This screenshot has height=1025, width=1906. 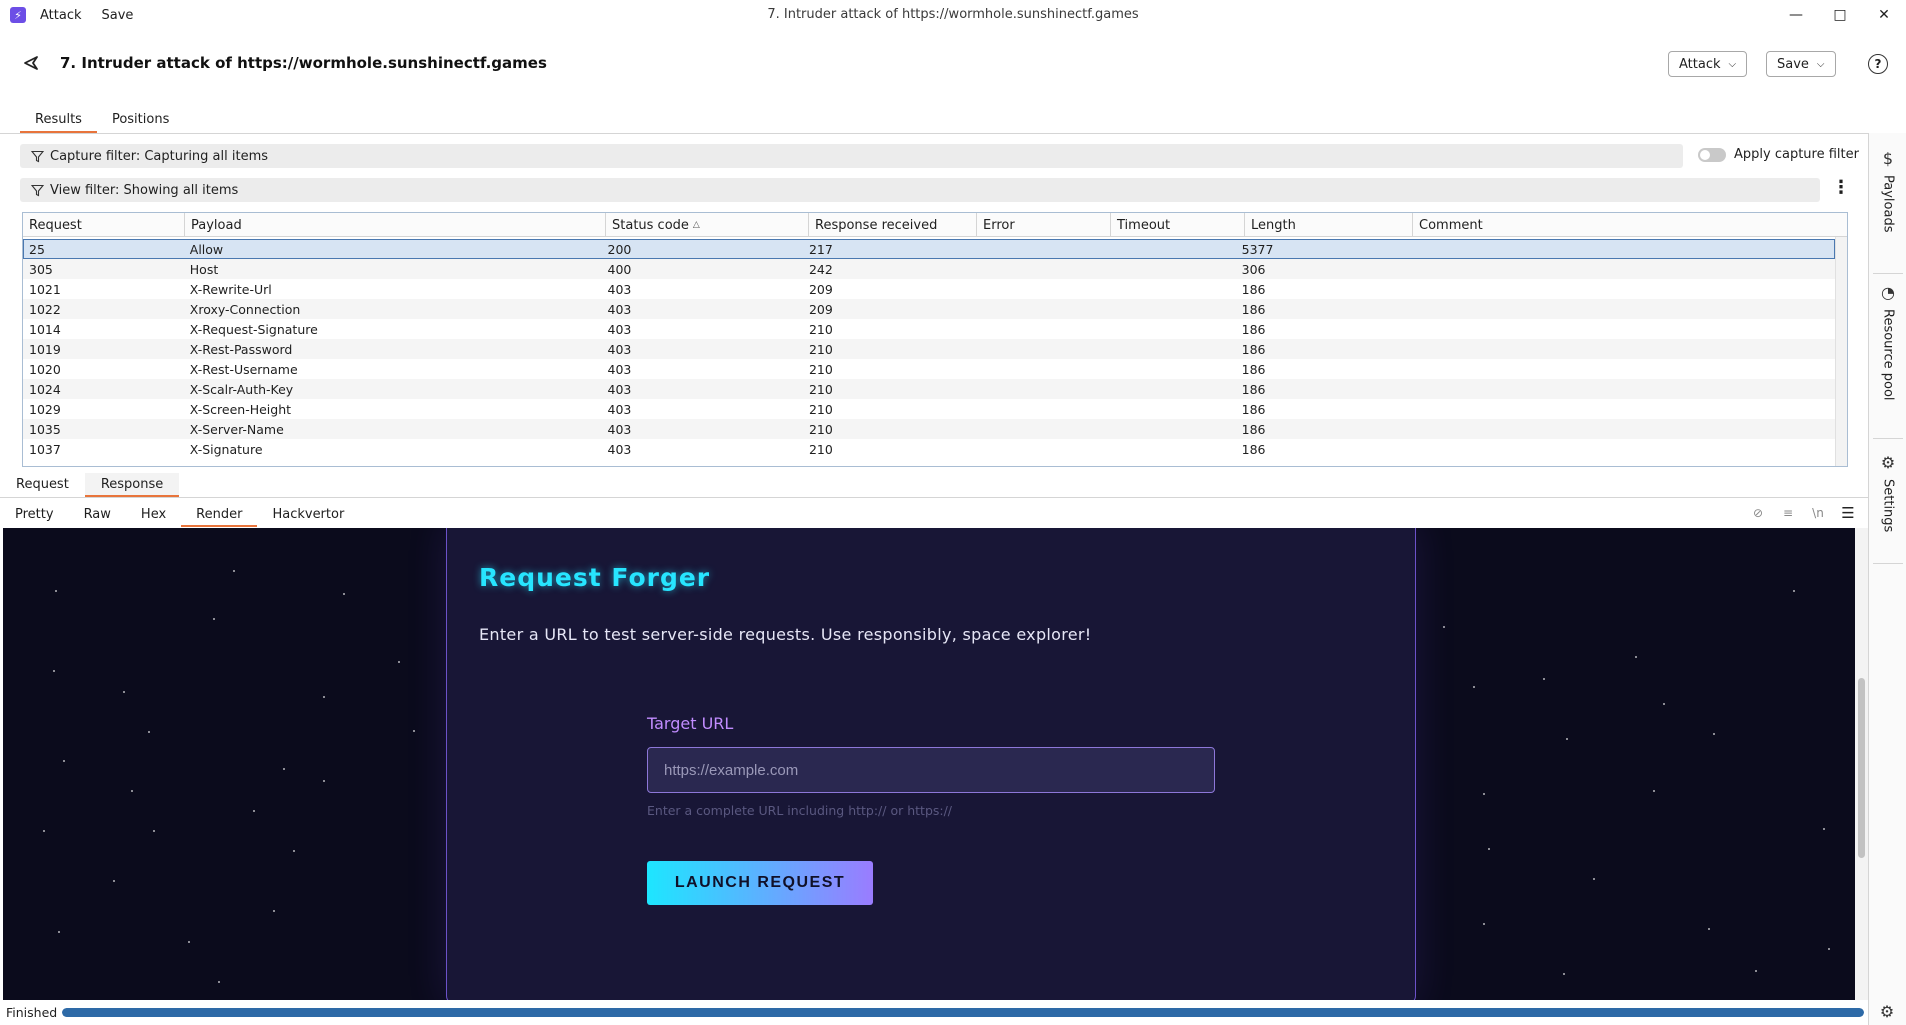 I want to click on view-filter-label: View filter: Showing all items, so click(x=144, y=190).